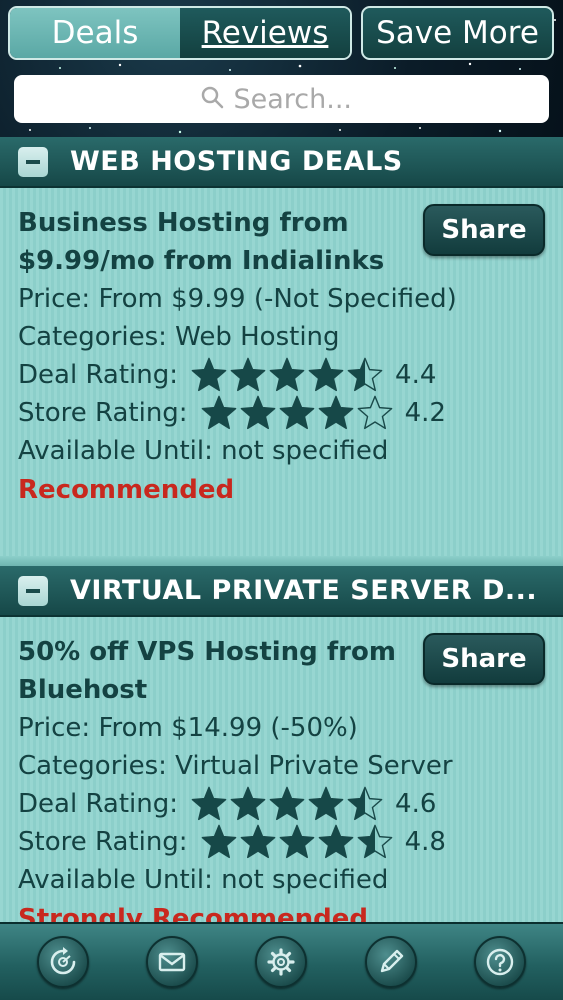 The image size is (563, 1000). I want to click on deal-rating-row: Deal Rating: 4.6, so click(281, 804).